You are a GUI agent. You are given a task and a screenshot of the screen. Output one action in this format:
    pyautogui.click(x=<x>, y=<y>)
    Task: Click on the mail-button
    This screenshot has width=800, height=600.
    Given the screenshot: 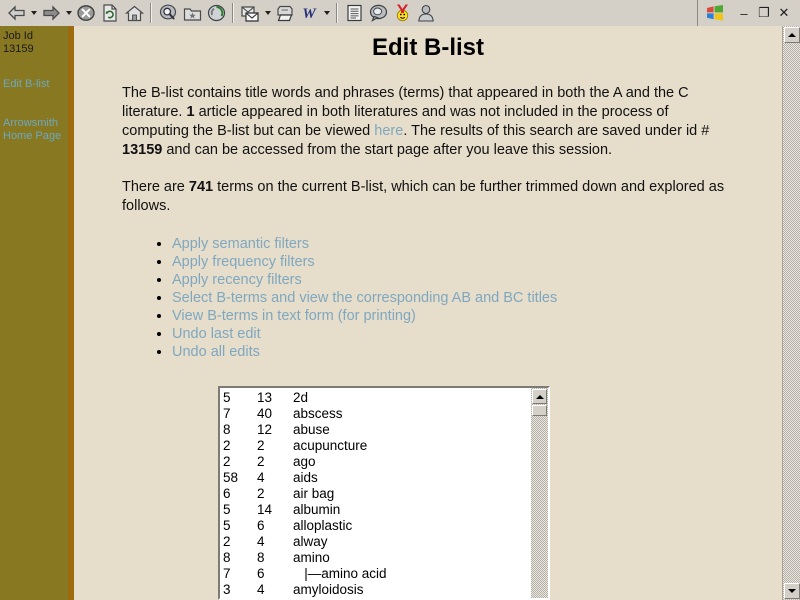 What is the action you would take?
    pyautogui.click(x=250, y=13)
    